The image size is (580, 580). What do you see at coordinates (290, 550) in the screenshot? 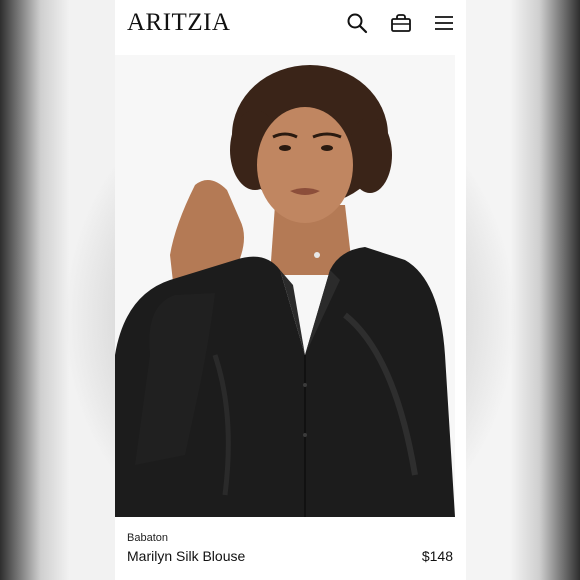
I see `product-info: Babaton Marilyn Silk Blouse $148` at bounding box center [290, 550].